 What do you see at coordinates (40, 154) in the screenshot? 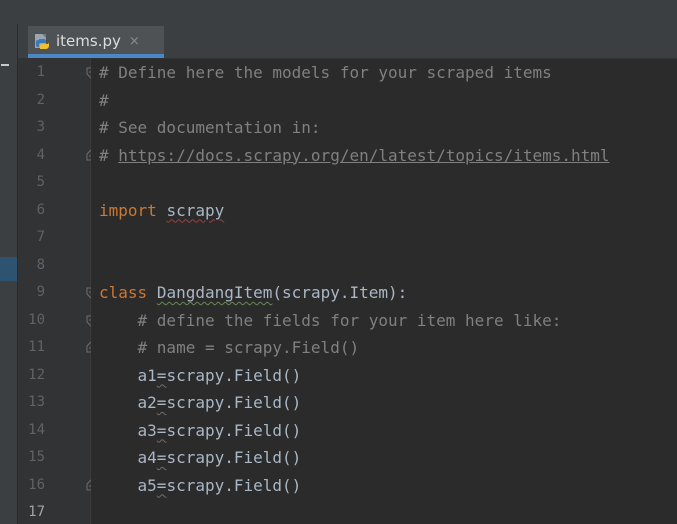
I see `line-number: 4` at bounding box center [40, 154].